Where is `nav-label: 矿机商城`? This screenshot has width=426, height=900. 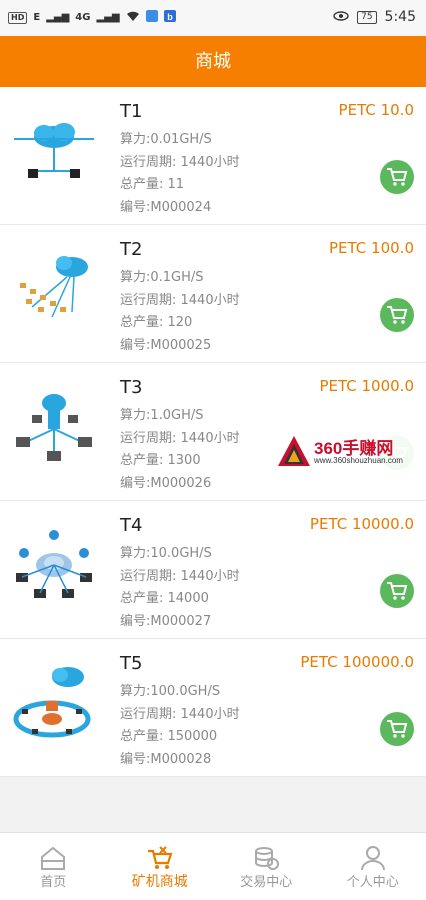 nav-label: 矿机商城 is located at coordinates (159, 882).